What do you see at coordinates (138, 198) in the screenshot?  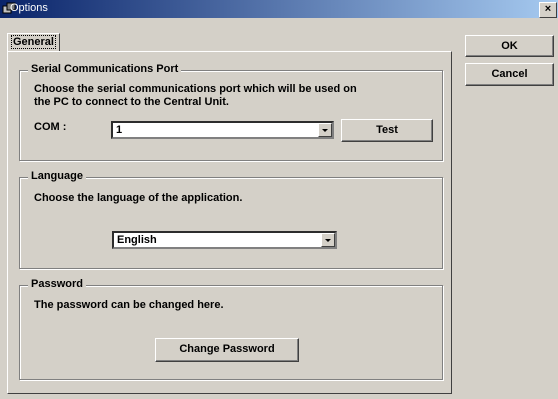 I see `language-description: Choose the language of the application.` at bounding box center [138, 198].